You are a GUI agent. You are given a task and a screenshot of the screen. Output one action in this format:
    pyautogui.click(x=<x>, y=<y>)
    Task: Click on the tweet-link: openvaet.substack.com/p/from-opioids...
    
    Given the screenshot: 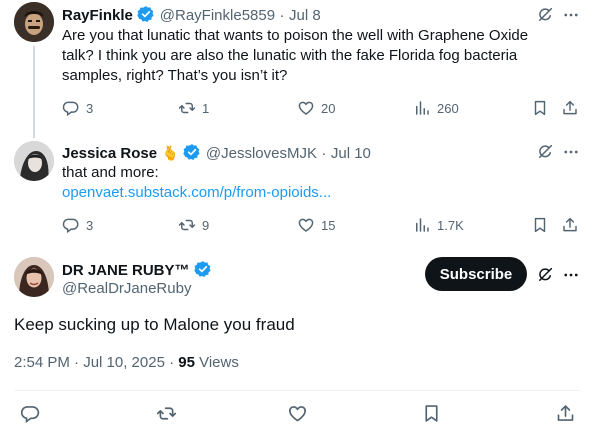 What is the action you would take?
    pyautogui.click(x=196, y=193)
    